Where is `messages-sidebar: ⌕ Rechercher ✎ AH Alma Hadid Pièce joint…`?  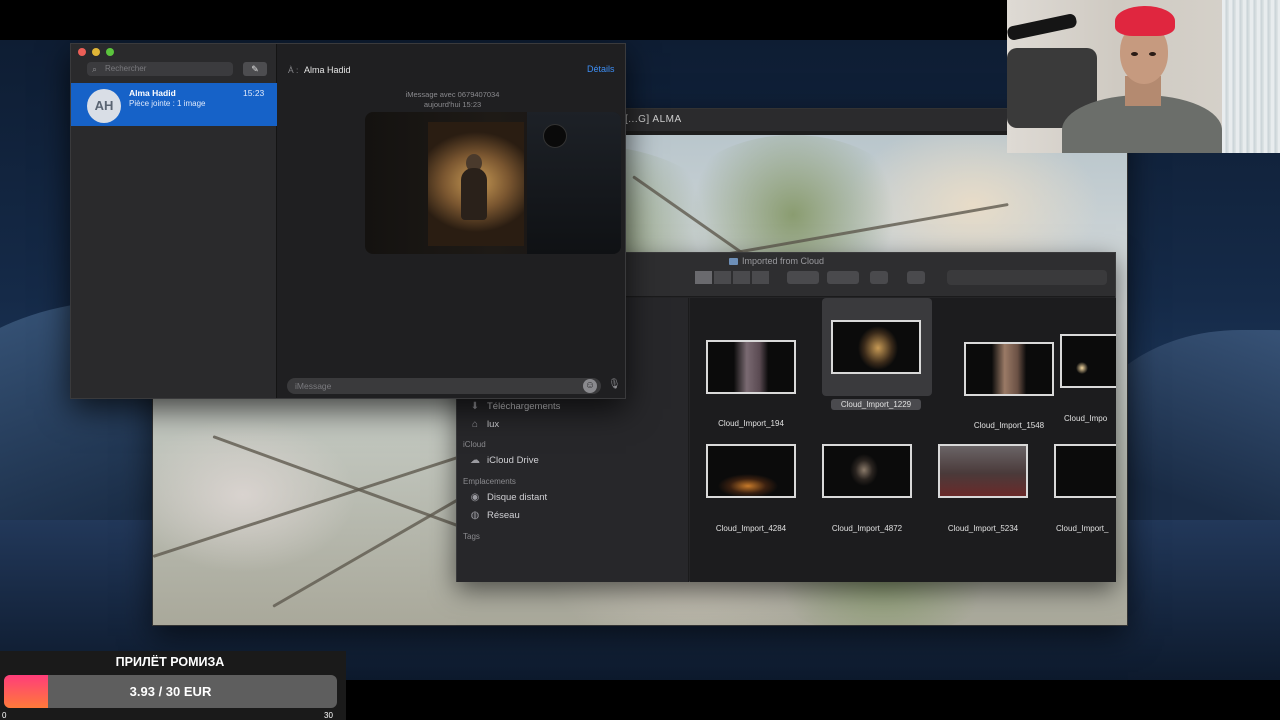
messages-sidebar: ⌕ Rechercher ✎ AH Alma Hadid Pièce joint… is located at coordinates (174, 221).